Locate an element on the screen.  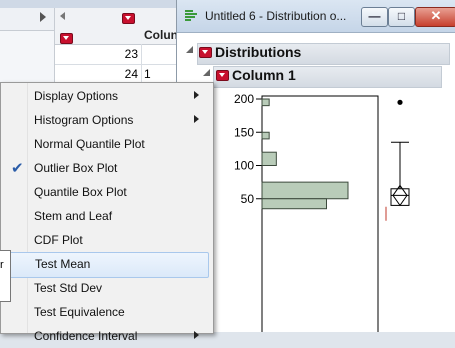
y-tick-label: 100 is located at coordinates (244, 166).